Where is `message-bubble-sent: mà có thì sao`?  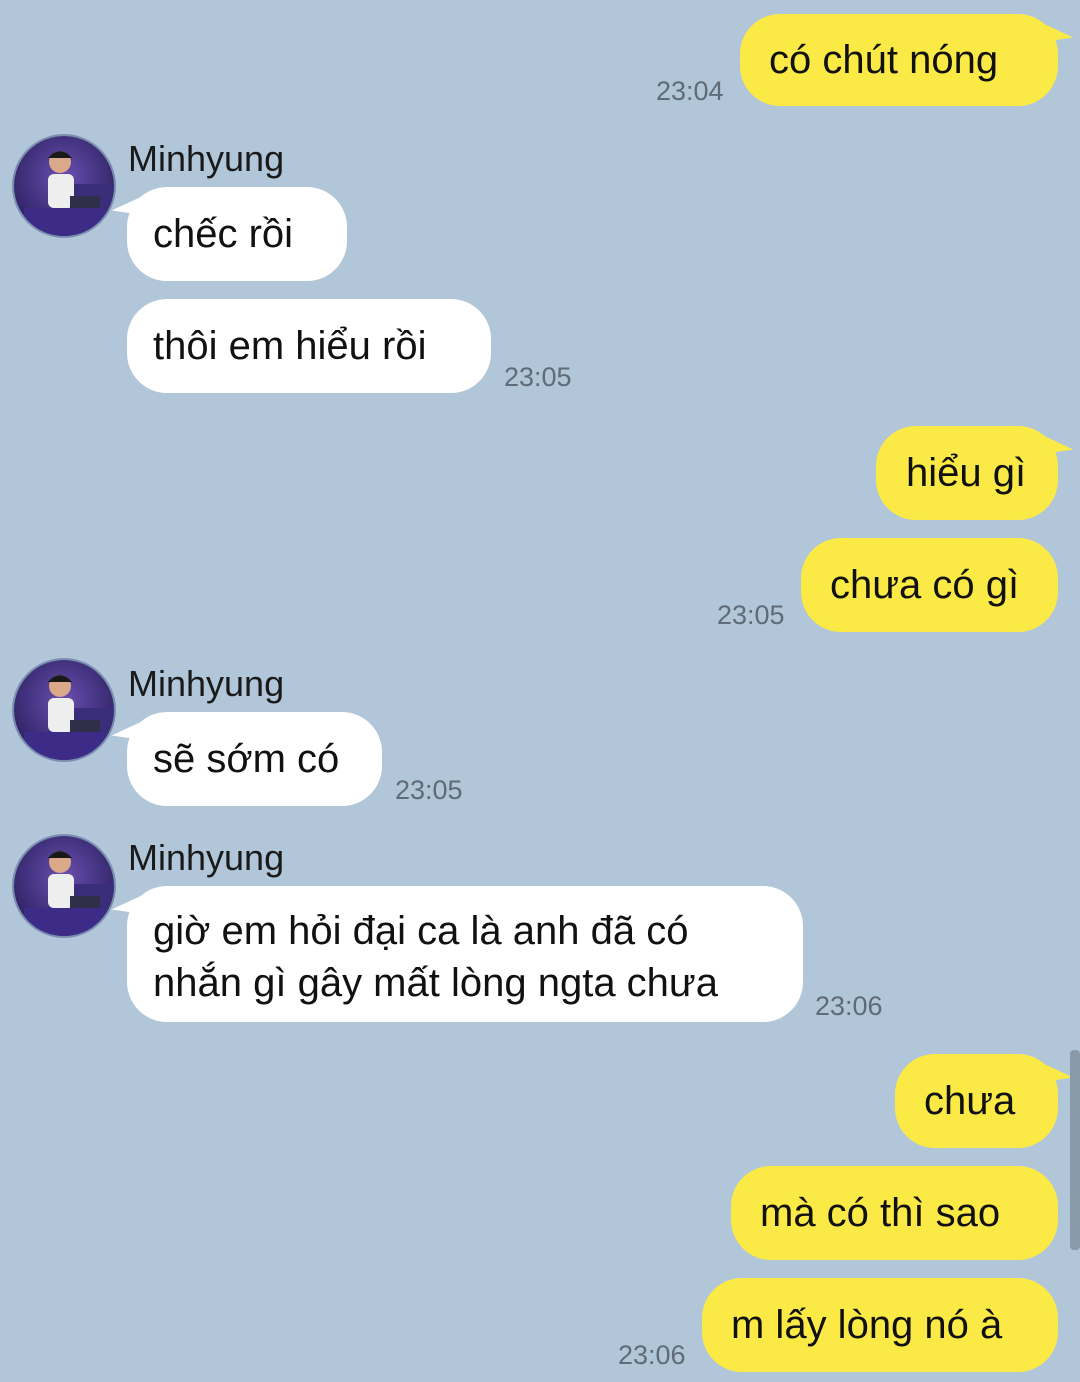
message-bubble-sent: mà có thì sao is located at coordinates (894, 1213).